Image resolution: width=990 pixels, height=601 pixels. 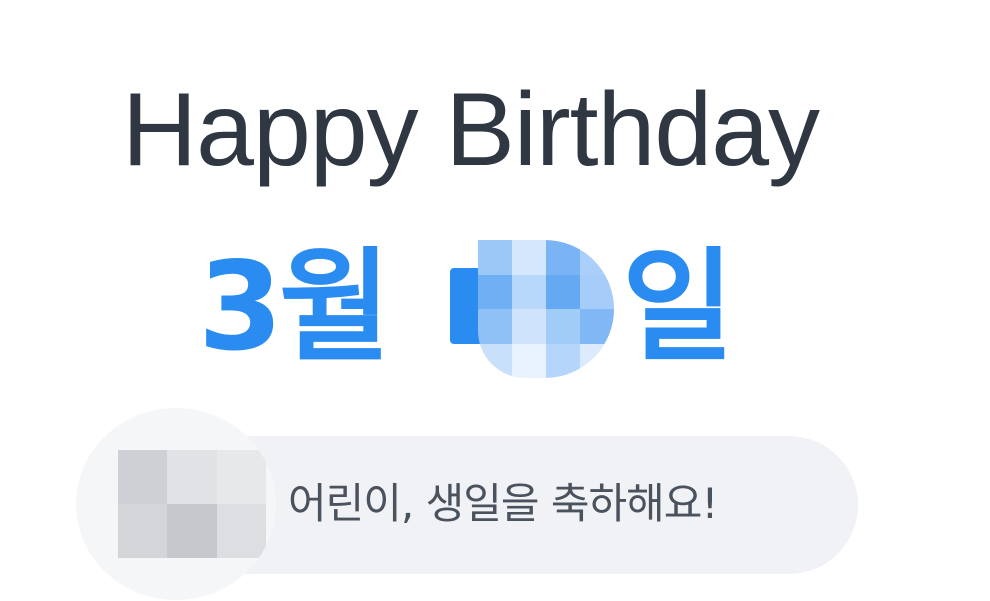 What do you see at coordinates (503, 503) in the screenshot?
I see `birthday-message: 어린이, 생일을 축하해요!` at bounding box center [503, 503].